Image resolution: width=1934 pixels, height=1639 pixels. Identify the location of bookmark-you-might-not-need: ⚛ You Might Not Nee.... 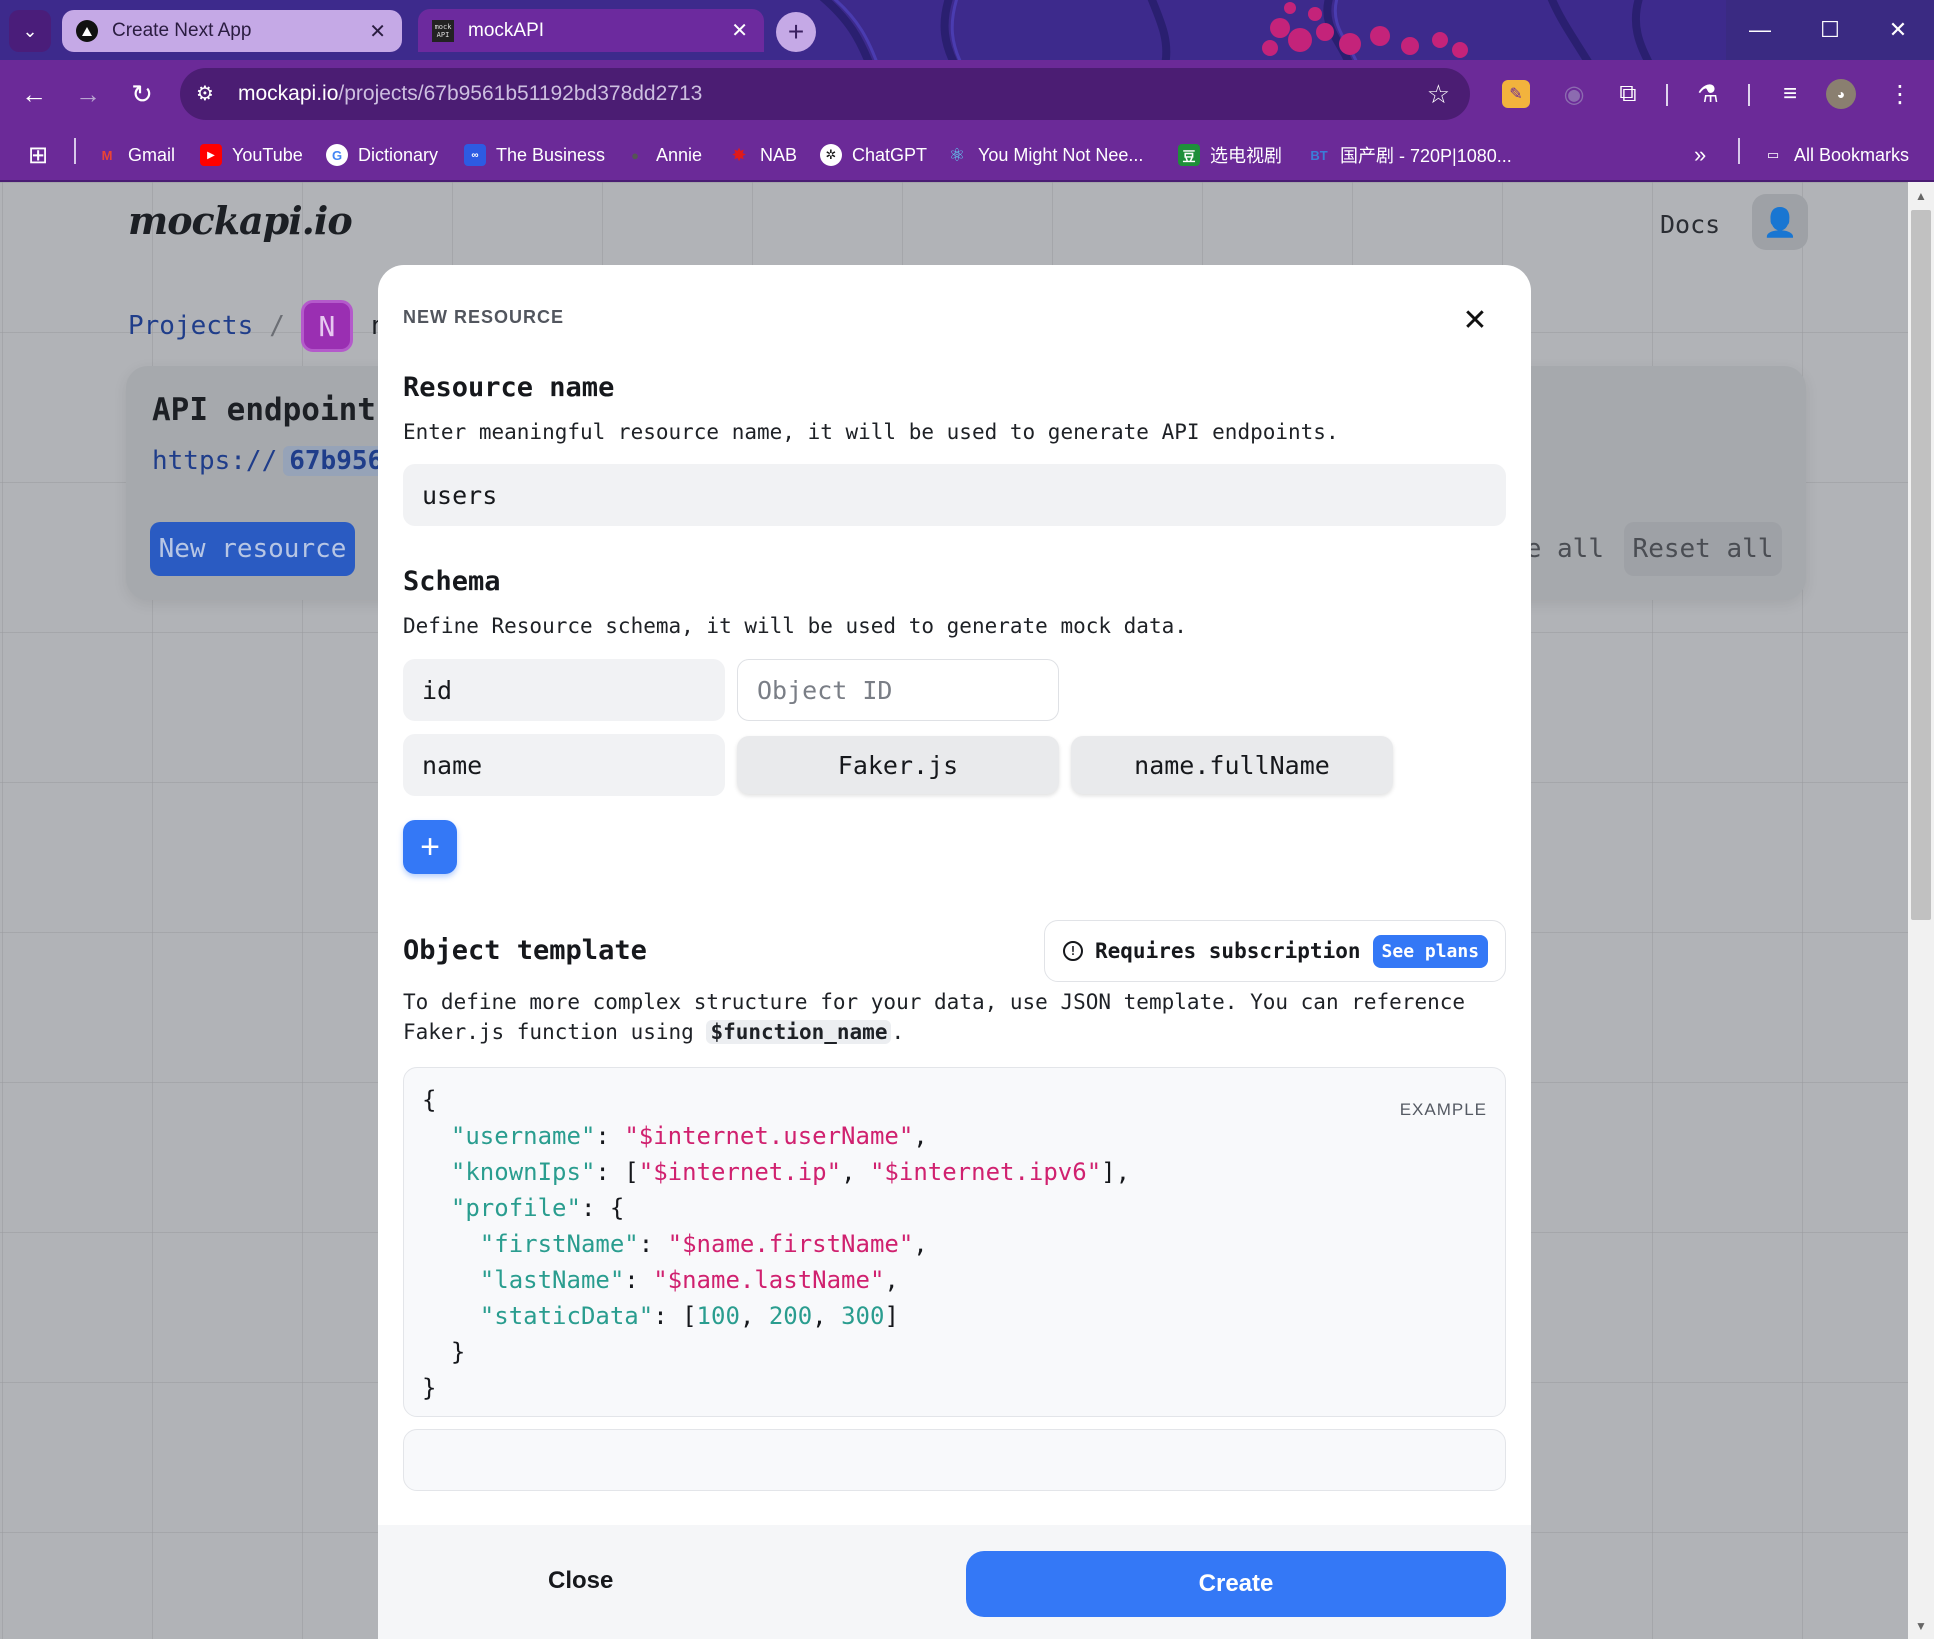
(1045, 155).